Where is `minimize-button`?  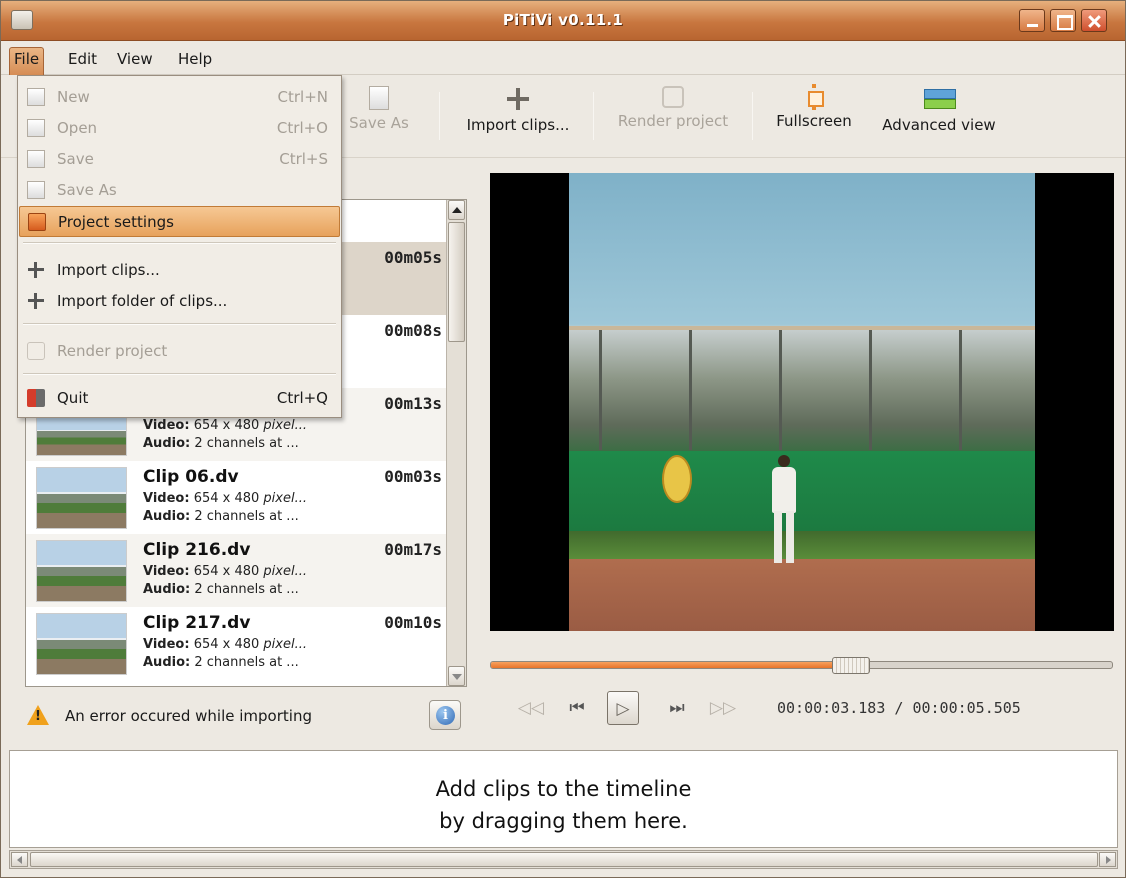 minimize-button is located at coordinates (1032, 20).